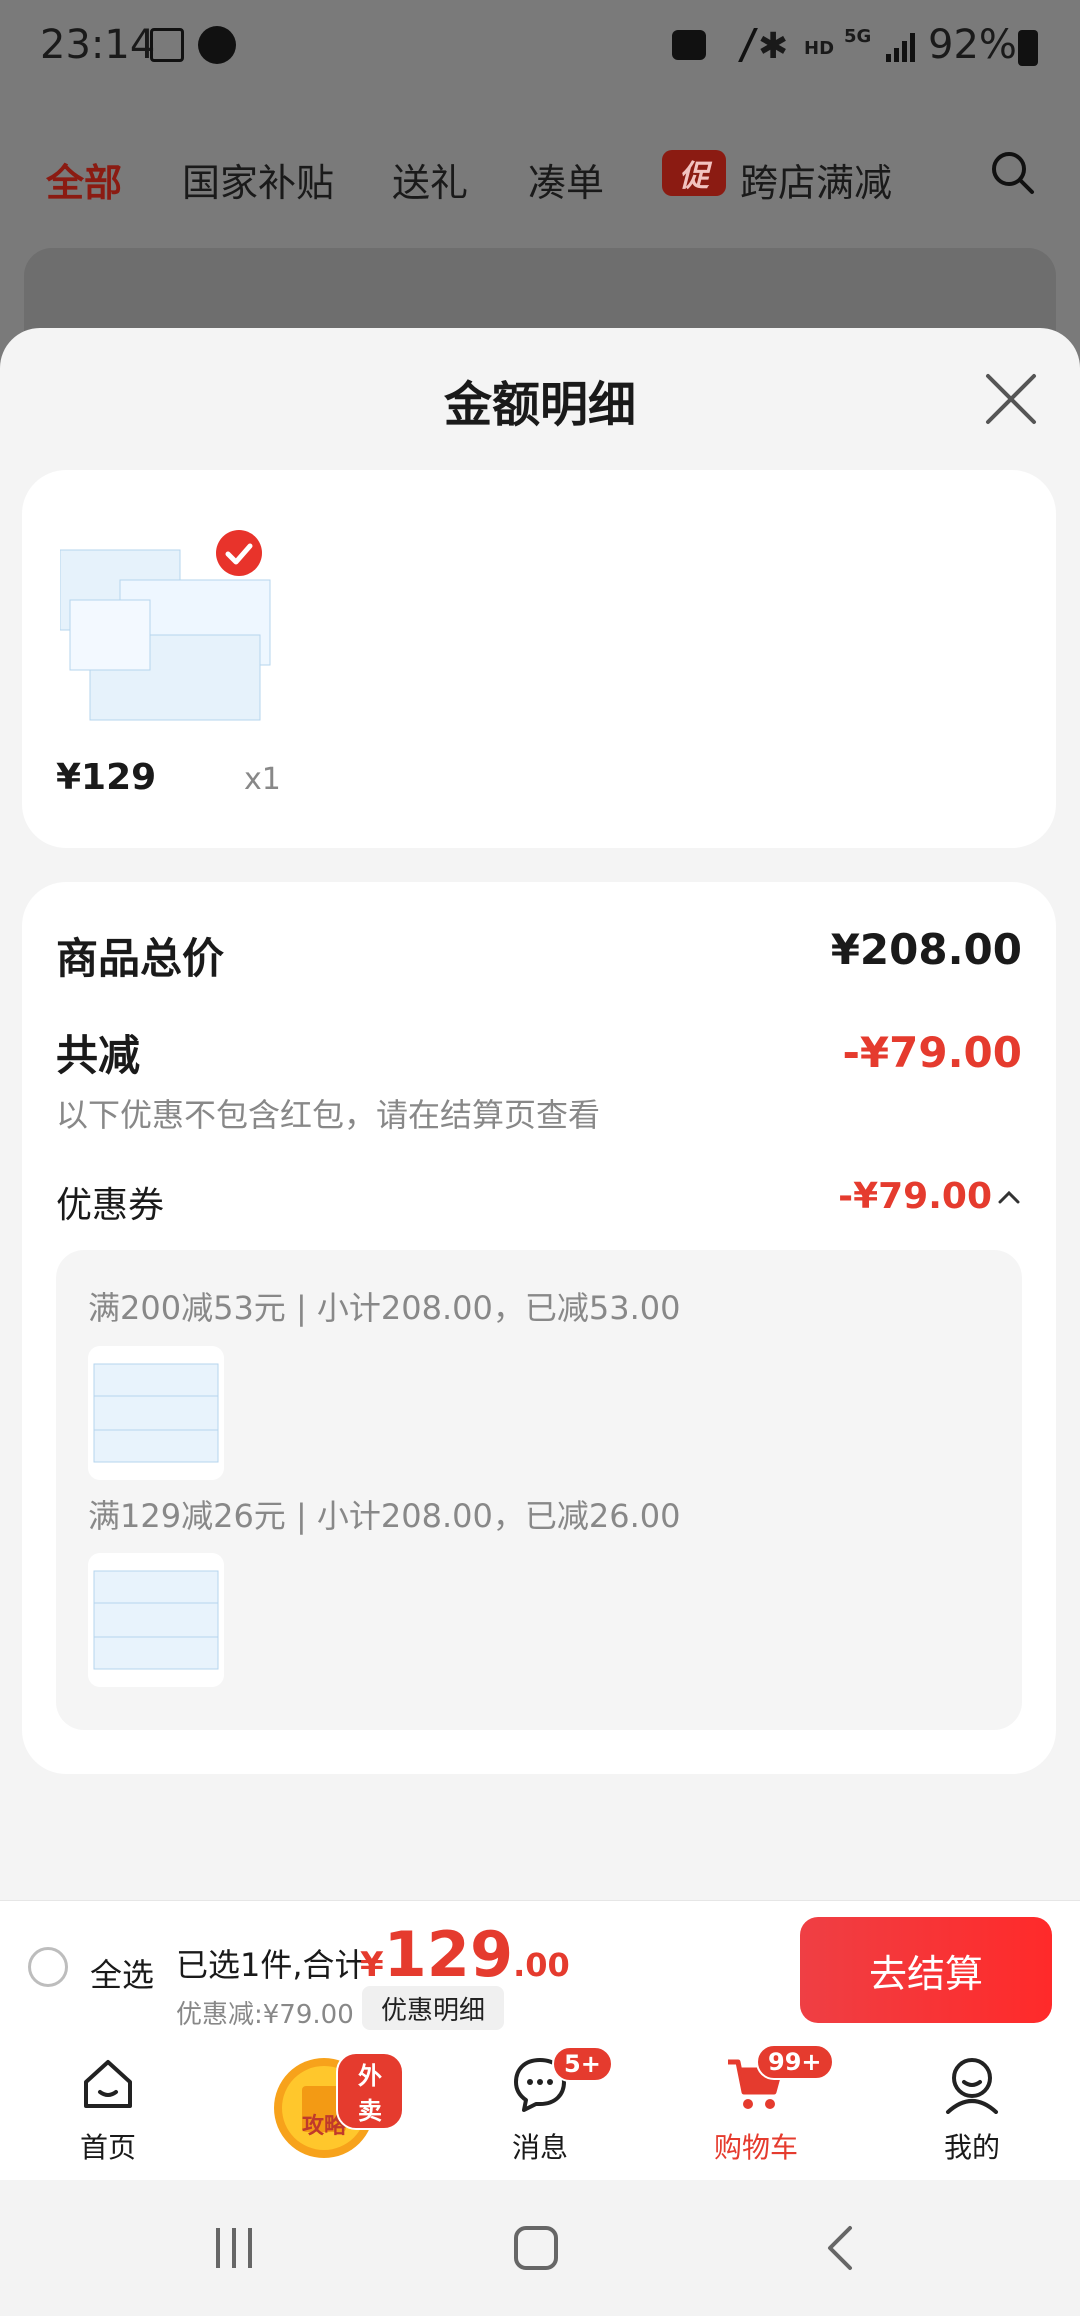 This screenshot has width=1080, height=2316. I want to click on network-indicator: 5G, so click(858, 36).